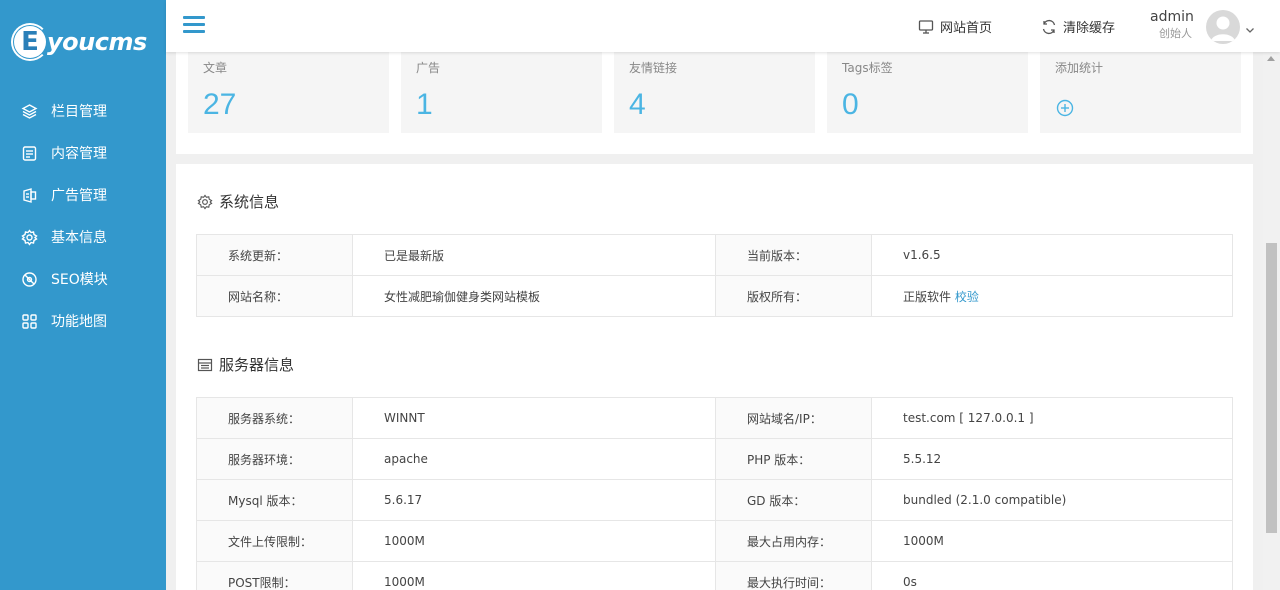 This screenshot has height=590, width=1280. What do you see at coordinates (1140, 92) in the screenshot?
I see `stat-card-add-stat: 添加统计` at bounding box center [1140, 92].